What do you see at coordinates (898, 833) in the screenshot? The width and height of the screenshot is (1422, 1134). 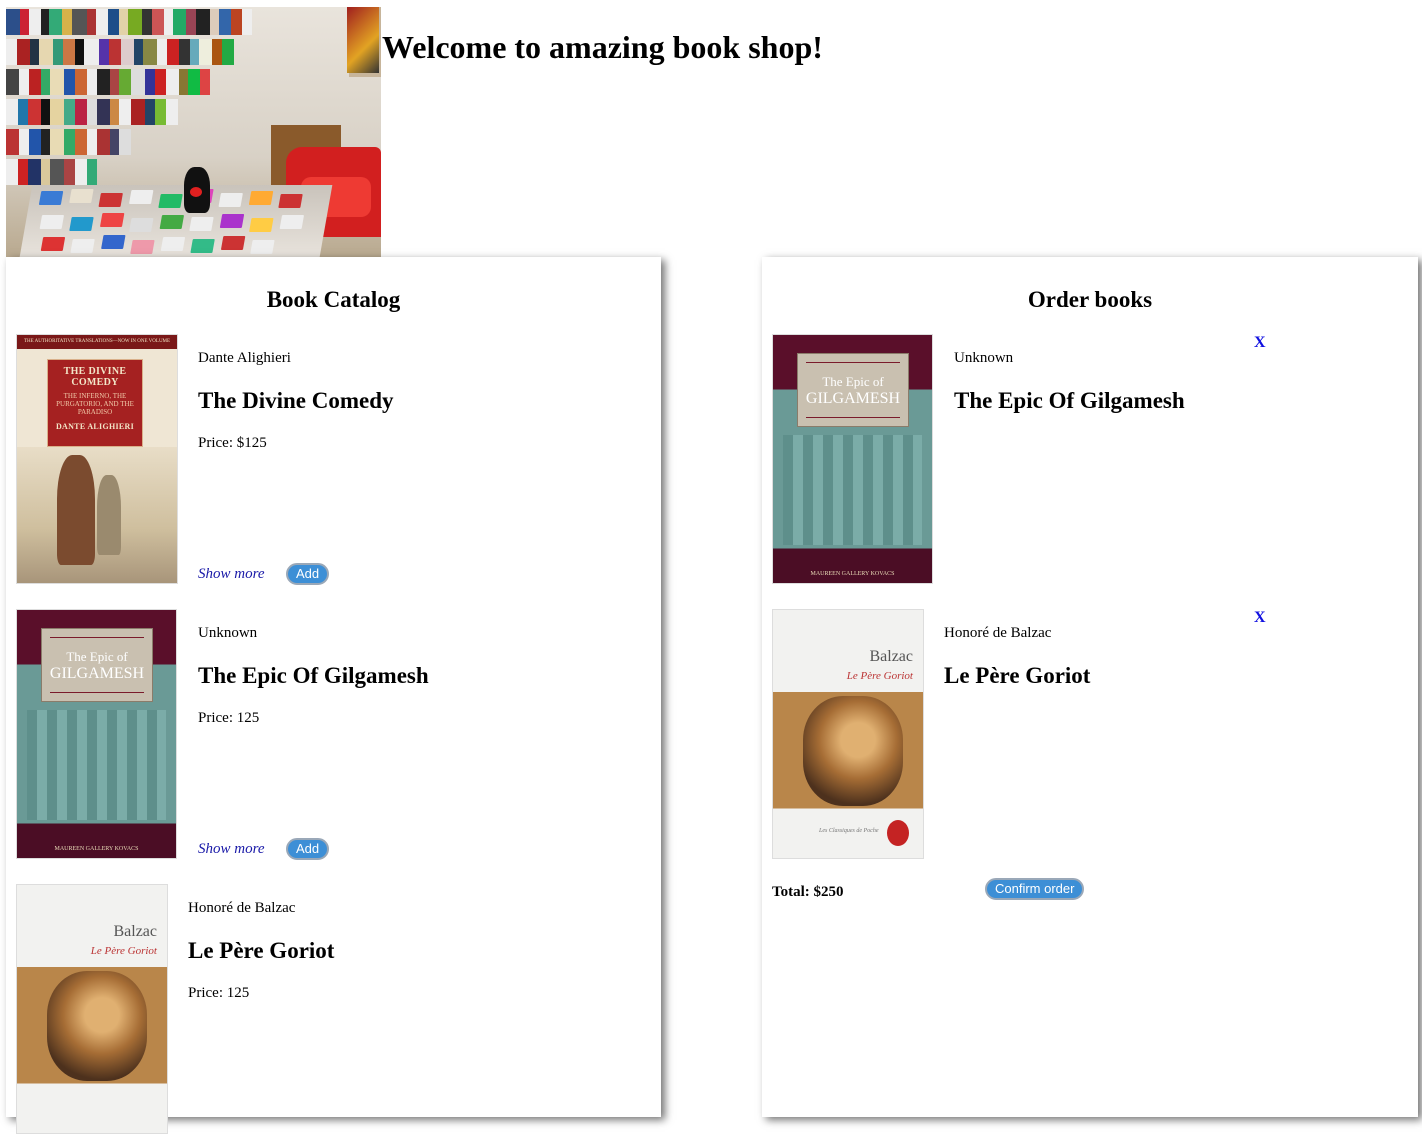 I see `publisher-logo` at bounding box center [898, 833].